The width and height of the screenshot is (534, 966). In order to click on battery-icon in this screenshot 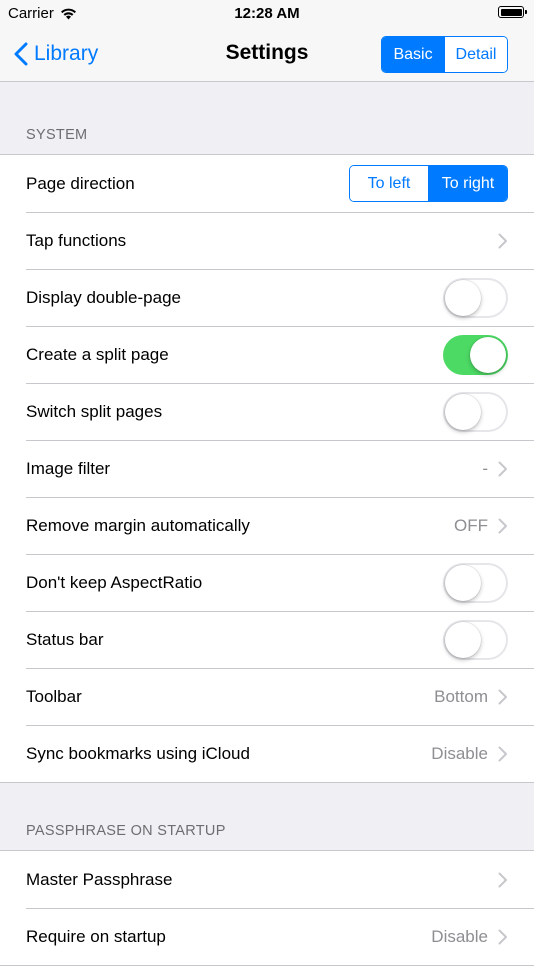, I will do `click(512, 12)`.